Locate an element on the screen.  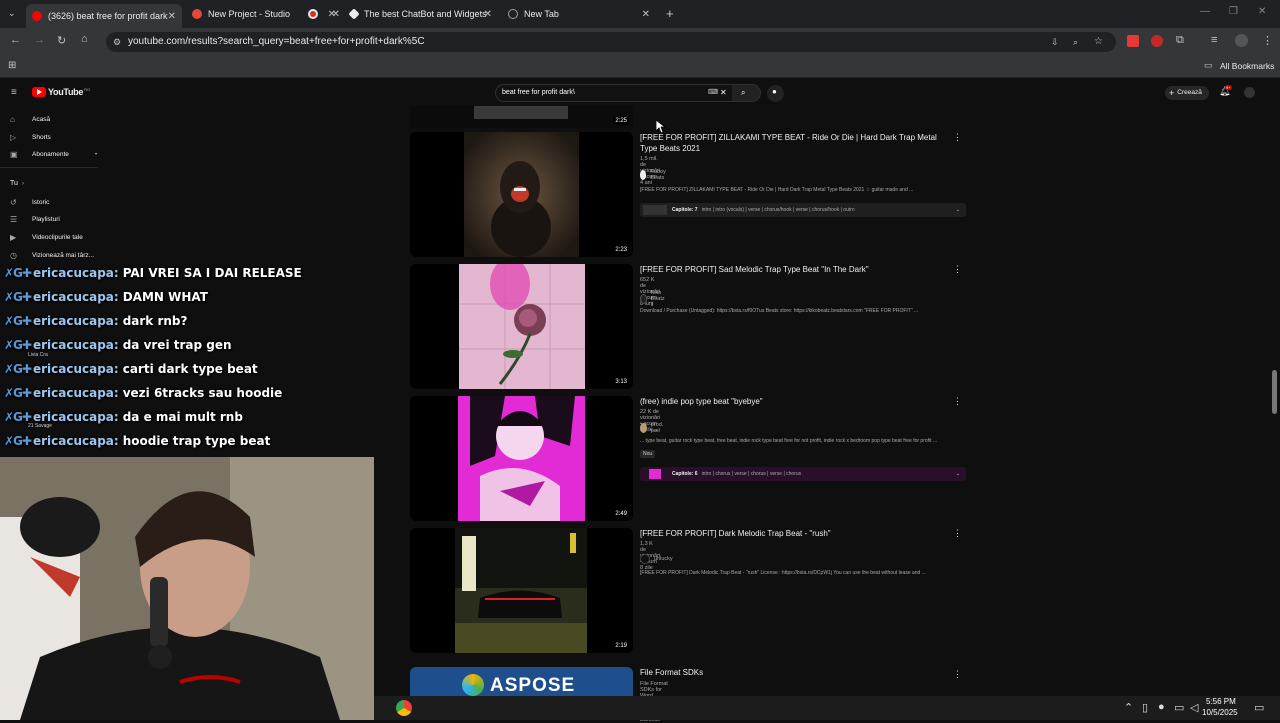
restore-icon: ❐ is located at coordinates (1233, 11).